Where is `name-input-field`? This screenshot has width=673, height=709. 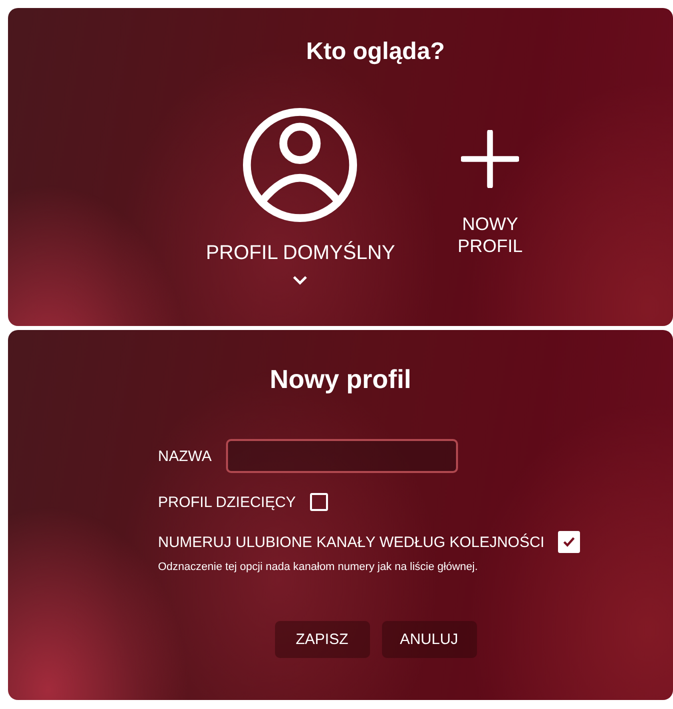
name-input-field is located at coordinates (342, 456).